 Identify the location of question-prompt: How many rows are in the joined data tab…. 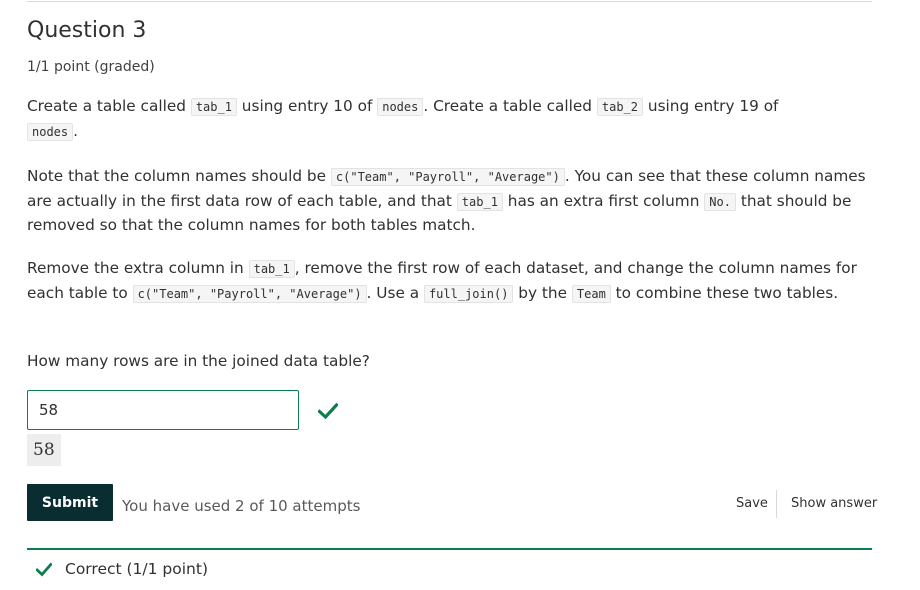
(198, 361).